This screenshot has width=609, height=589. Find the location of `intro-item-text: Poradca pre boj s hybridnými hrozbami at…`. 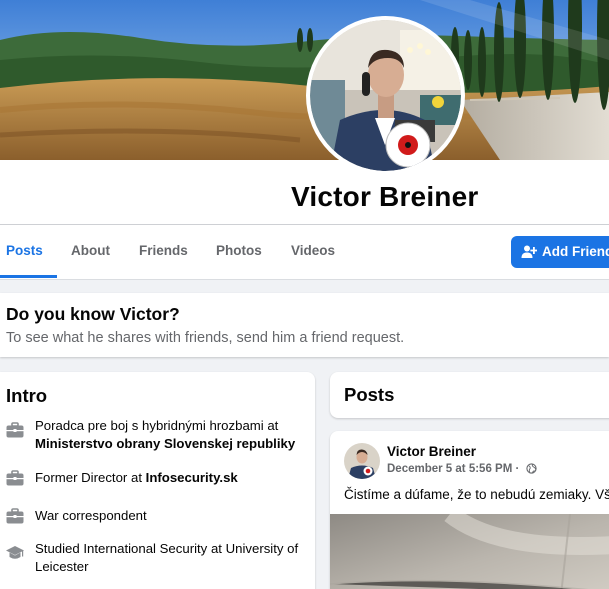

intro-item-text: Poradca pre boj s hybridnými hrozbami at… is located at coordinates (165, 434).